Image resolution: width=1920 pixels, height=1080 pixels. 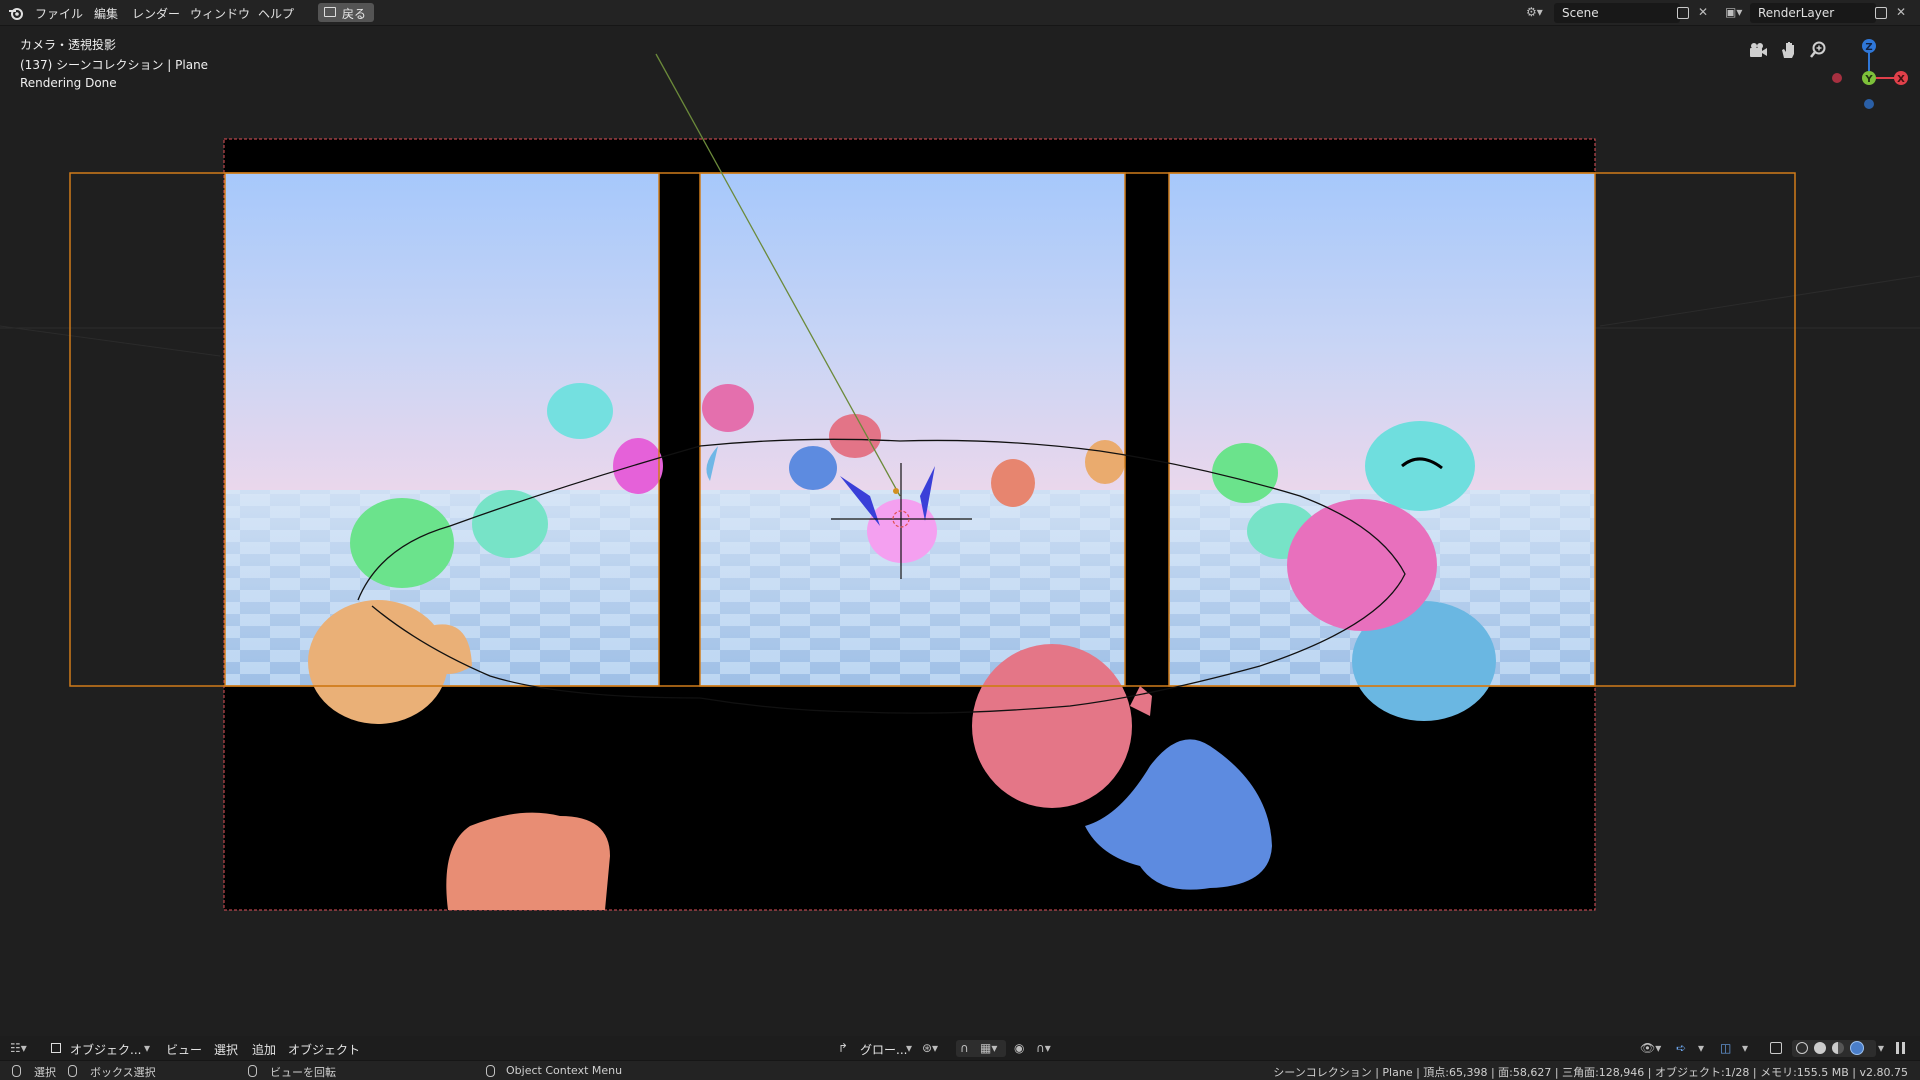 I want to click on menu-file: ファイル, so click(x=59, y=13).